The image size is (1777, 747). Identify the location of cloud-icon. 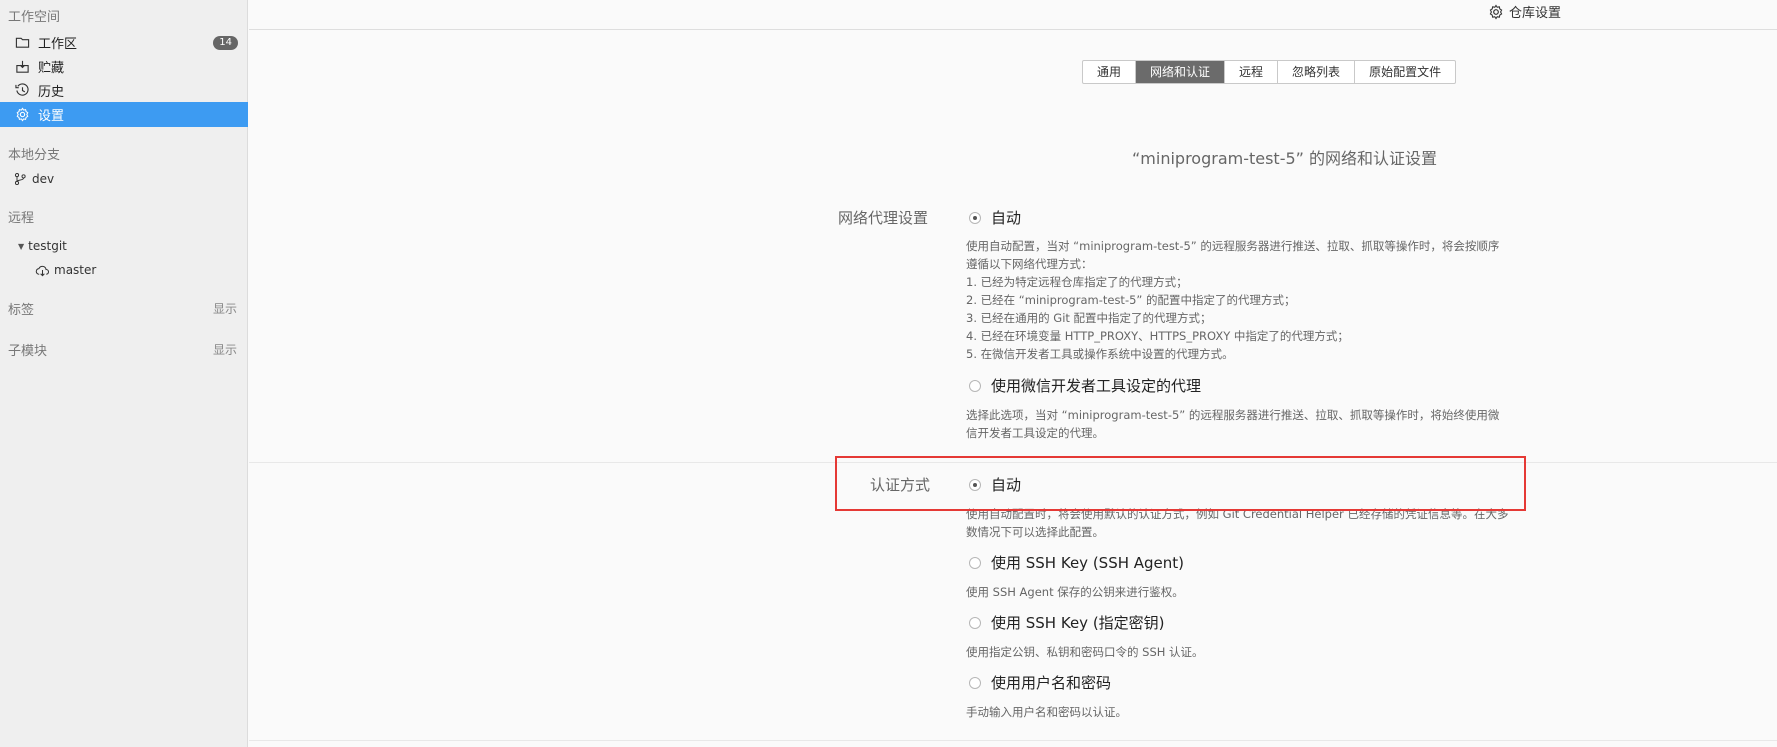
(42, 271).